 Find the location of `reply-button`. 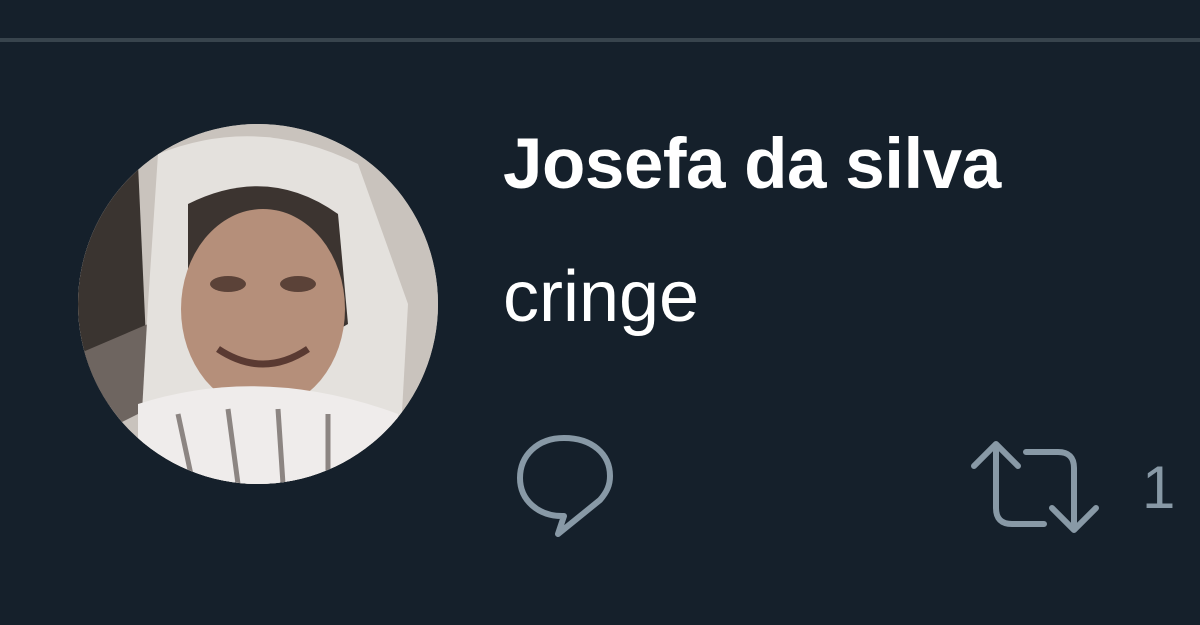

reply-button is located at coordinates (564, 485).